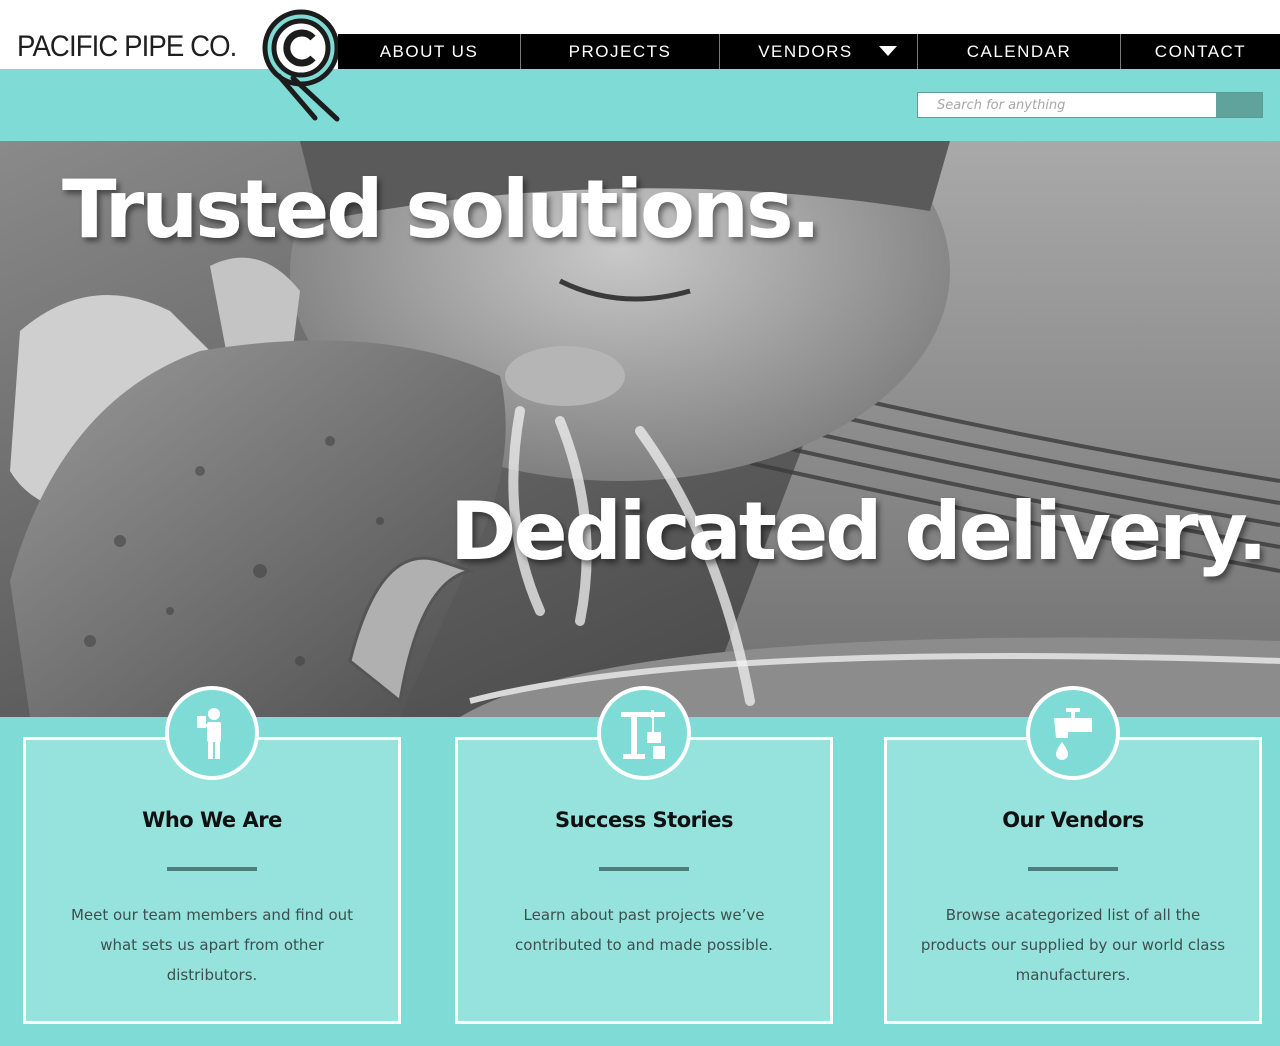  I want to click on card-title: Our Vendors, so click(1073, 820).